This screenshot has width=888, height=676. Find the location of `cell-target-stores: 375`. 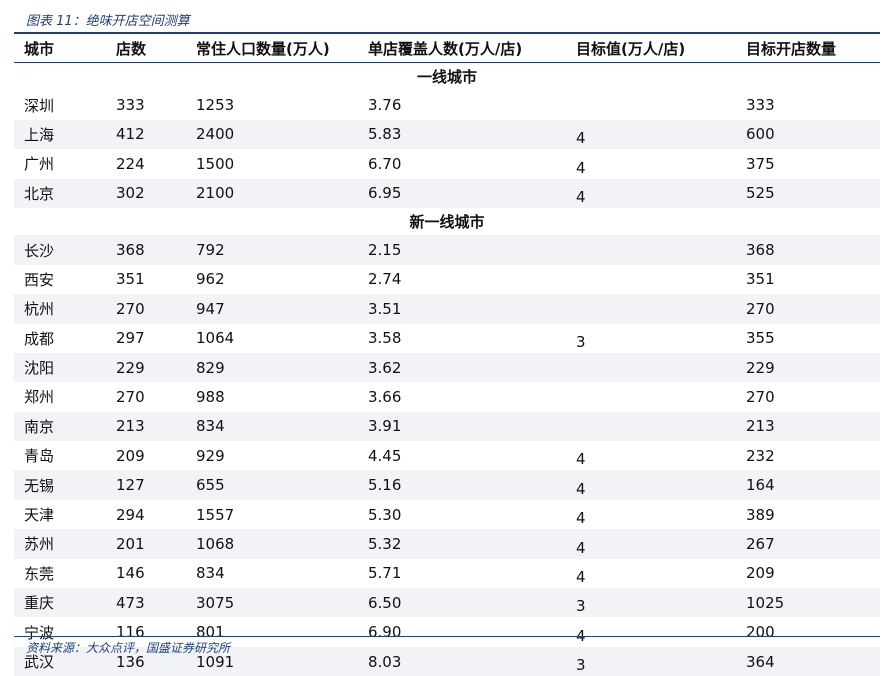

cell-target-stores: 375 is located at coordinates (760, 163).